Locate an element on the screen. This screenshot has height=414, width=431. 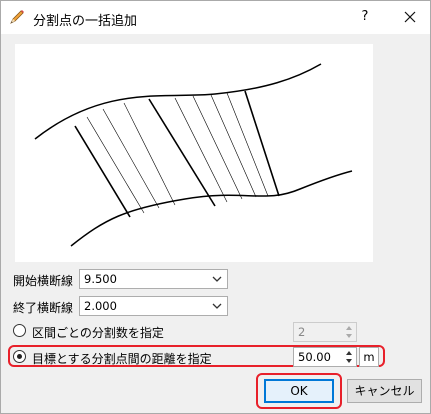
start-section-value: 9.500 is located at coordinates (100, 279).